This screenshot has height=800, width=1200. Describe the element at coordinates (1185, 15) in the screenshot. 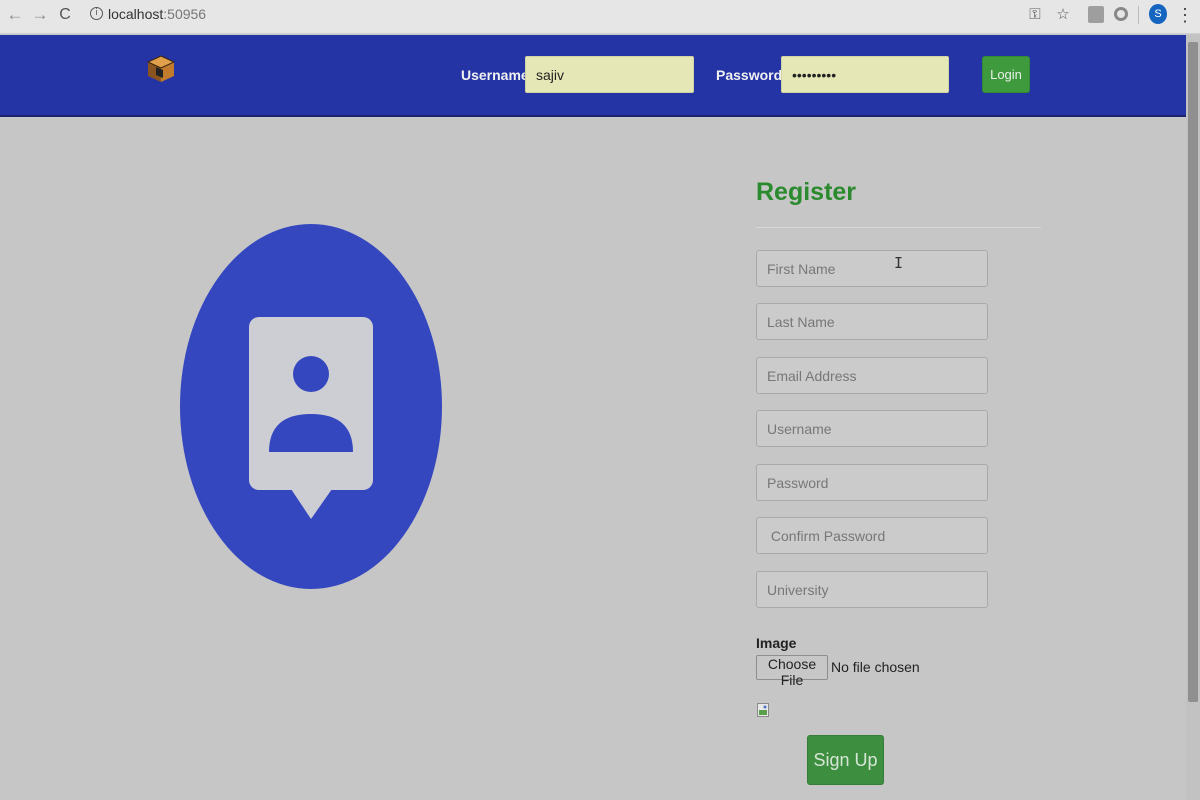

I see `browser-menu-icon: ⋮` at that location.